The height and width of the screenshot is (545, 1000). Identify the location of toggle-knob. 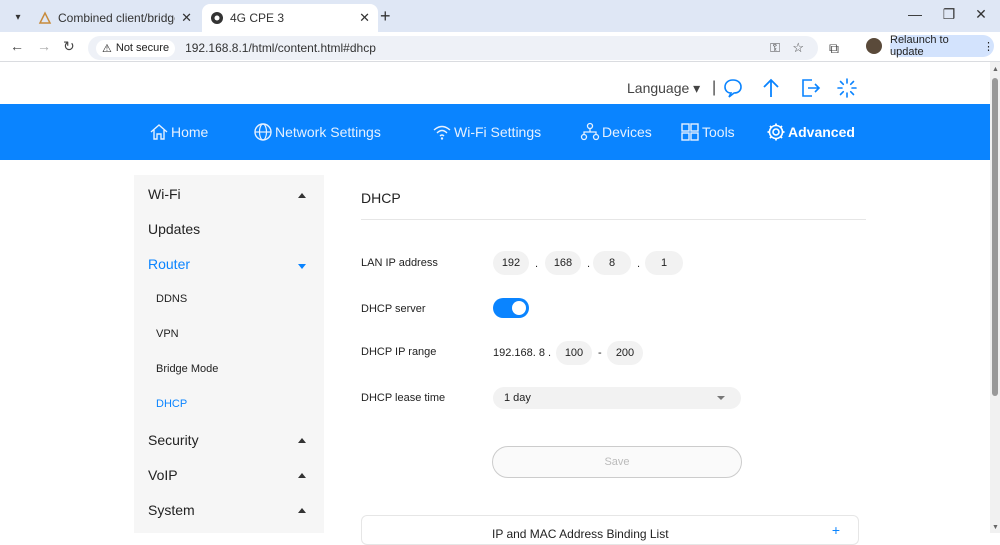
(519, 308).